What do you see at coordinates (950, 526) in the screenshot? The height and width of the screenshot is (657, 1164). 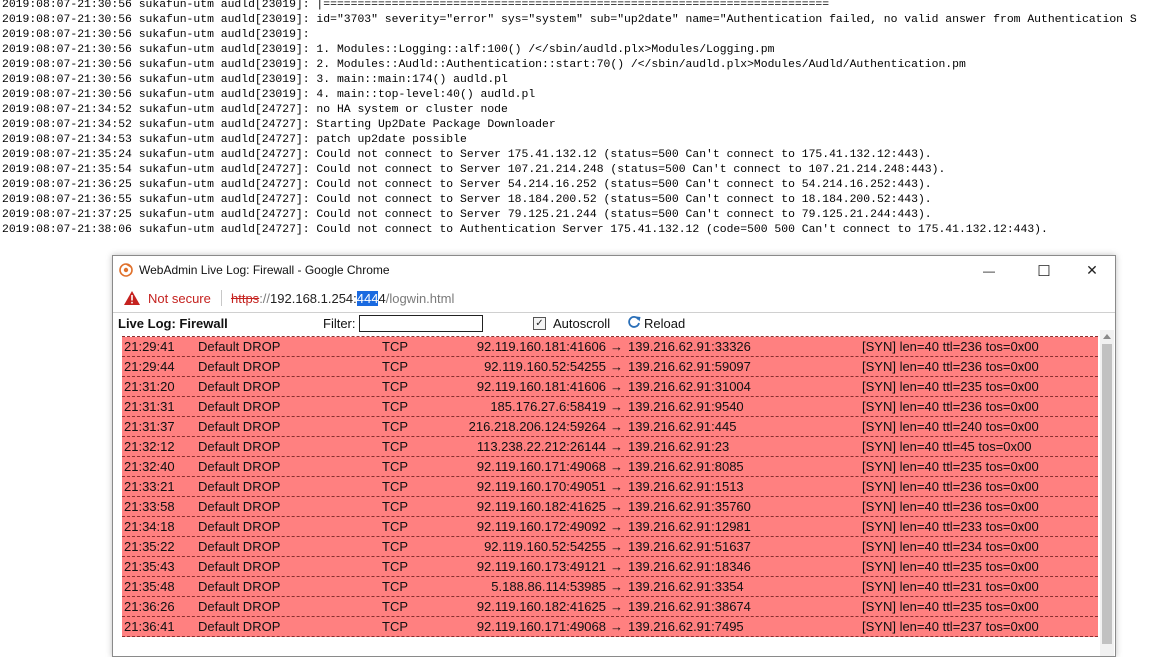 I see `log-flags: [SYN] len=40 ttl=233 tos=0x00` at bounding box center [950, 526].